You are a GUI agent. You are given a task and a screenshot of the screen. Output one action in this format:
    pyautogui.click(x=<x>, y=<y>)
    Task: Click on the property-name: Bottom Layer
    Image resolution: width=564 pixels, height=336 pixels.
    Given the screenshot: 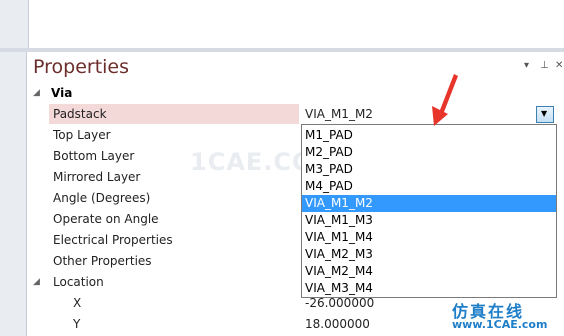 What is the action you would take?
    pyautogui.click(x=94, y=156)
    